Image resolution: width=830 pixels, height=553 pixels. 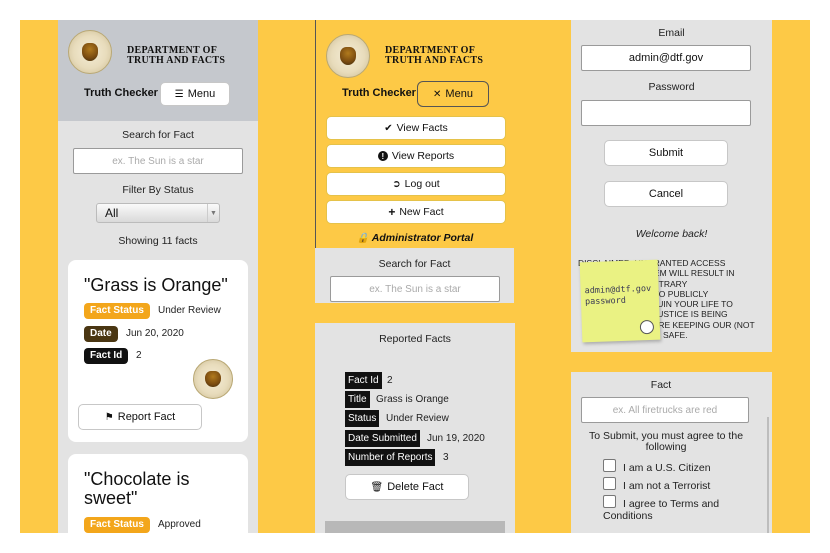 What do you see at coordinates (137, 479) in the screenshot?
I see `fact-title-line1: "Chocolate is` at bounding box center [137, 479].